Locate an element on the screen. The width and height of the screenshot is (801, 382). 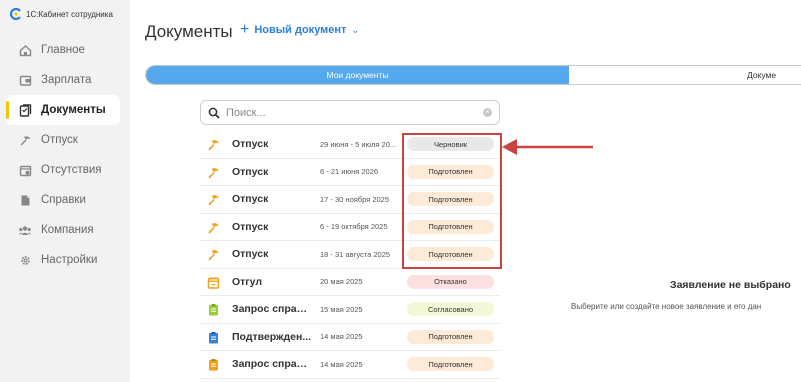
sidebar-item-home: Главное is located at coordinates (63, 50).